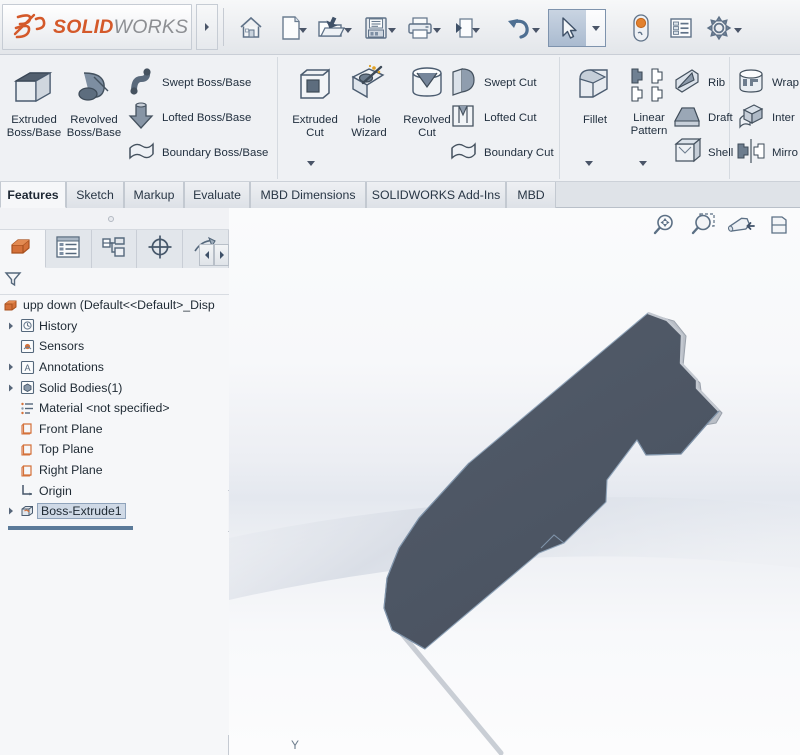  Describe the element at coordinates (34, 91) in the screenshot. I see `extrude-boss-icon` at that location.